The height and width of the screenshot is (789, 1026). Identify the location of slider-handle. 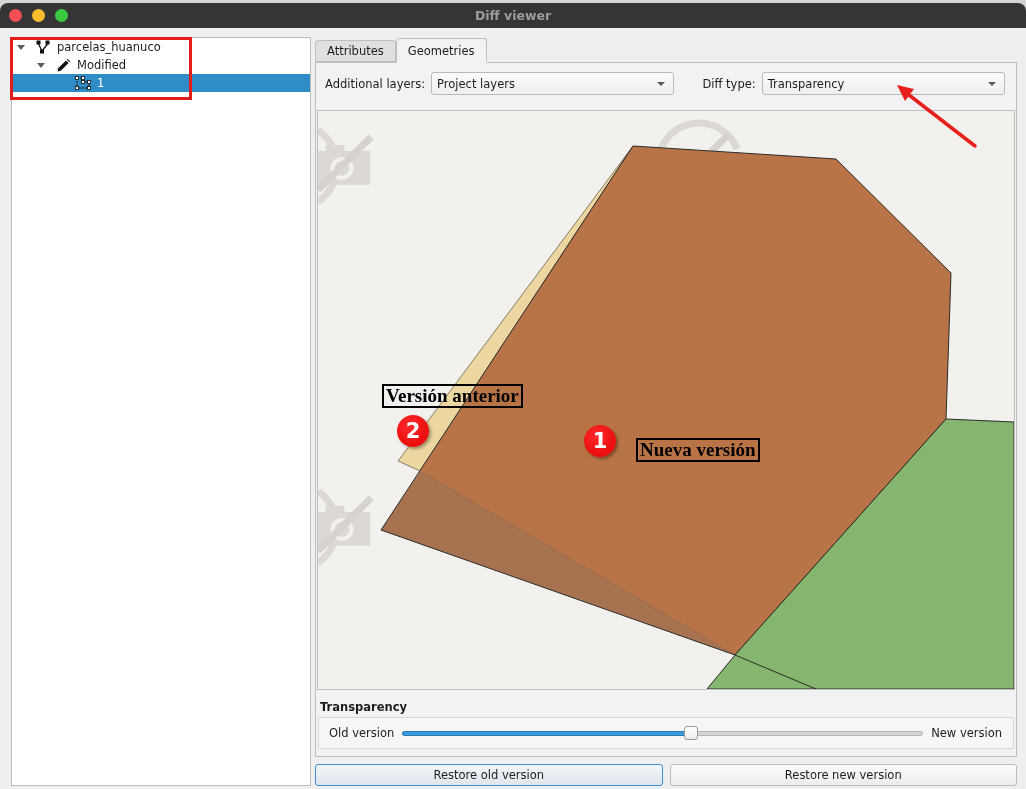
(691, 732).